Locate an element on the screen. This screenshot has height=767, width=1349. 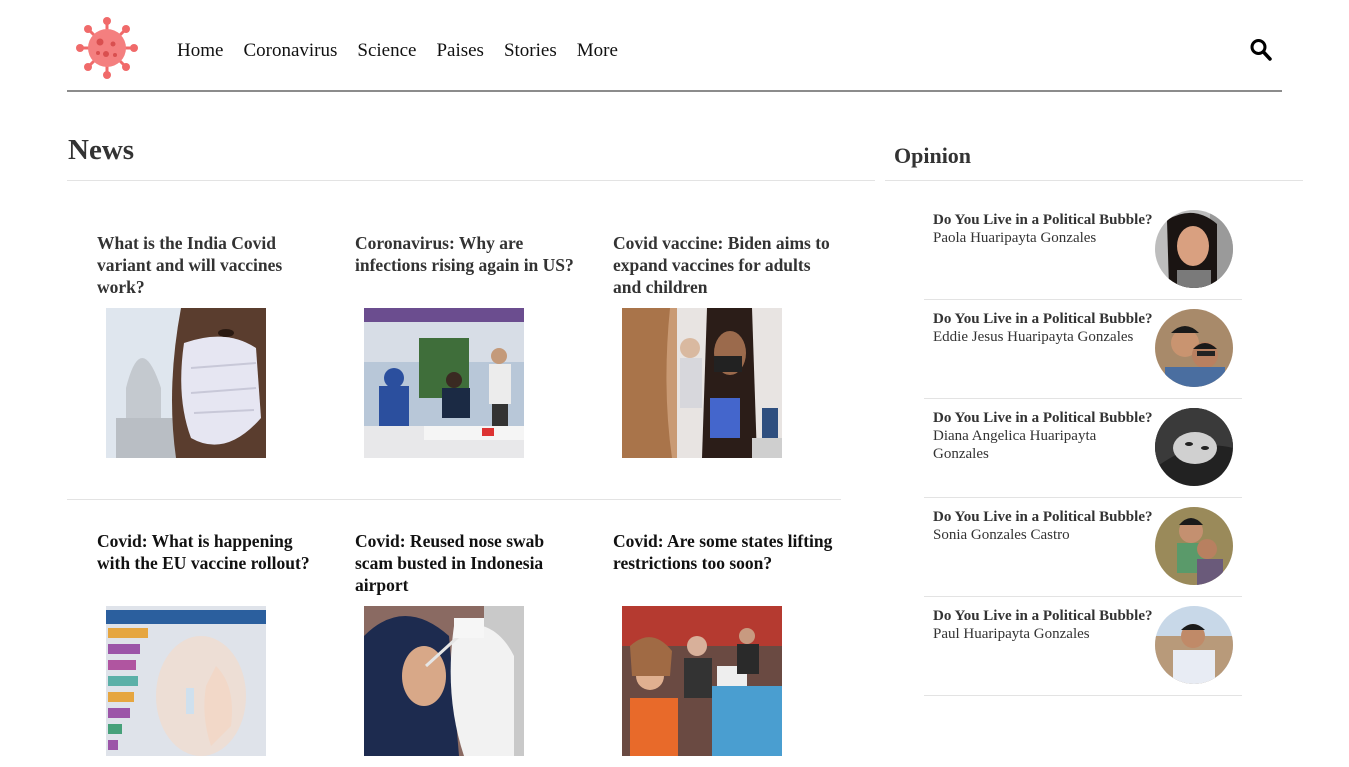
opinion-author: Sonia Gonzales Castro is located at coordinates (1001, 535).